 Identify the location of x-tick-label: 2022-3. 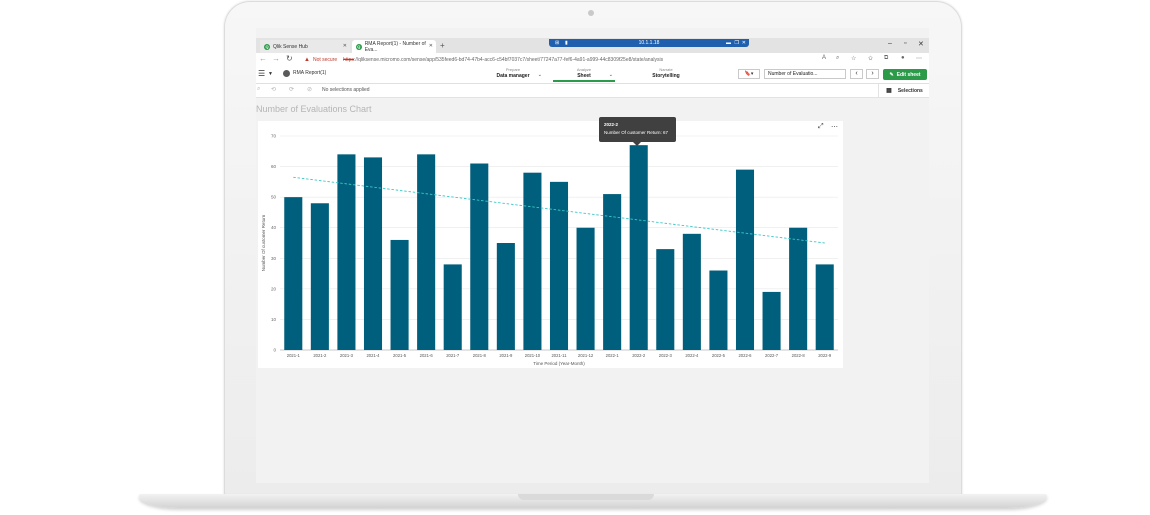
(666, 355).